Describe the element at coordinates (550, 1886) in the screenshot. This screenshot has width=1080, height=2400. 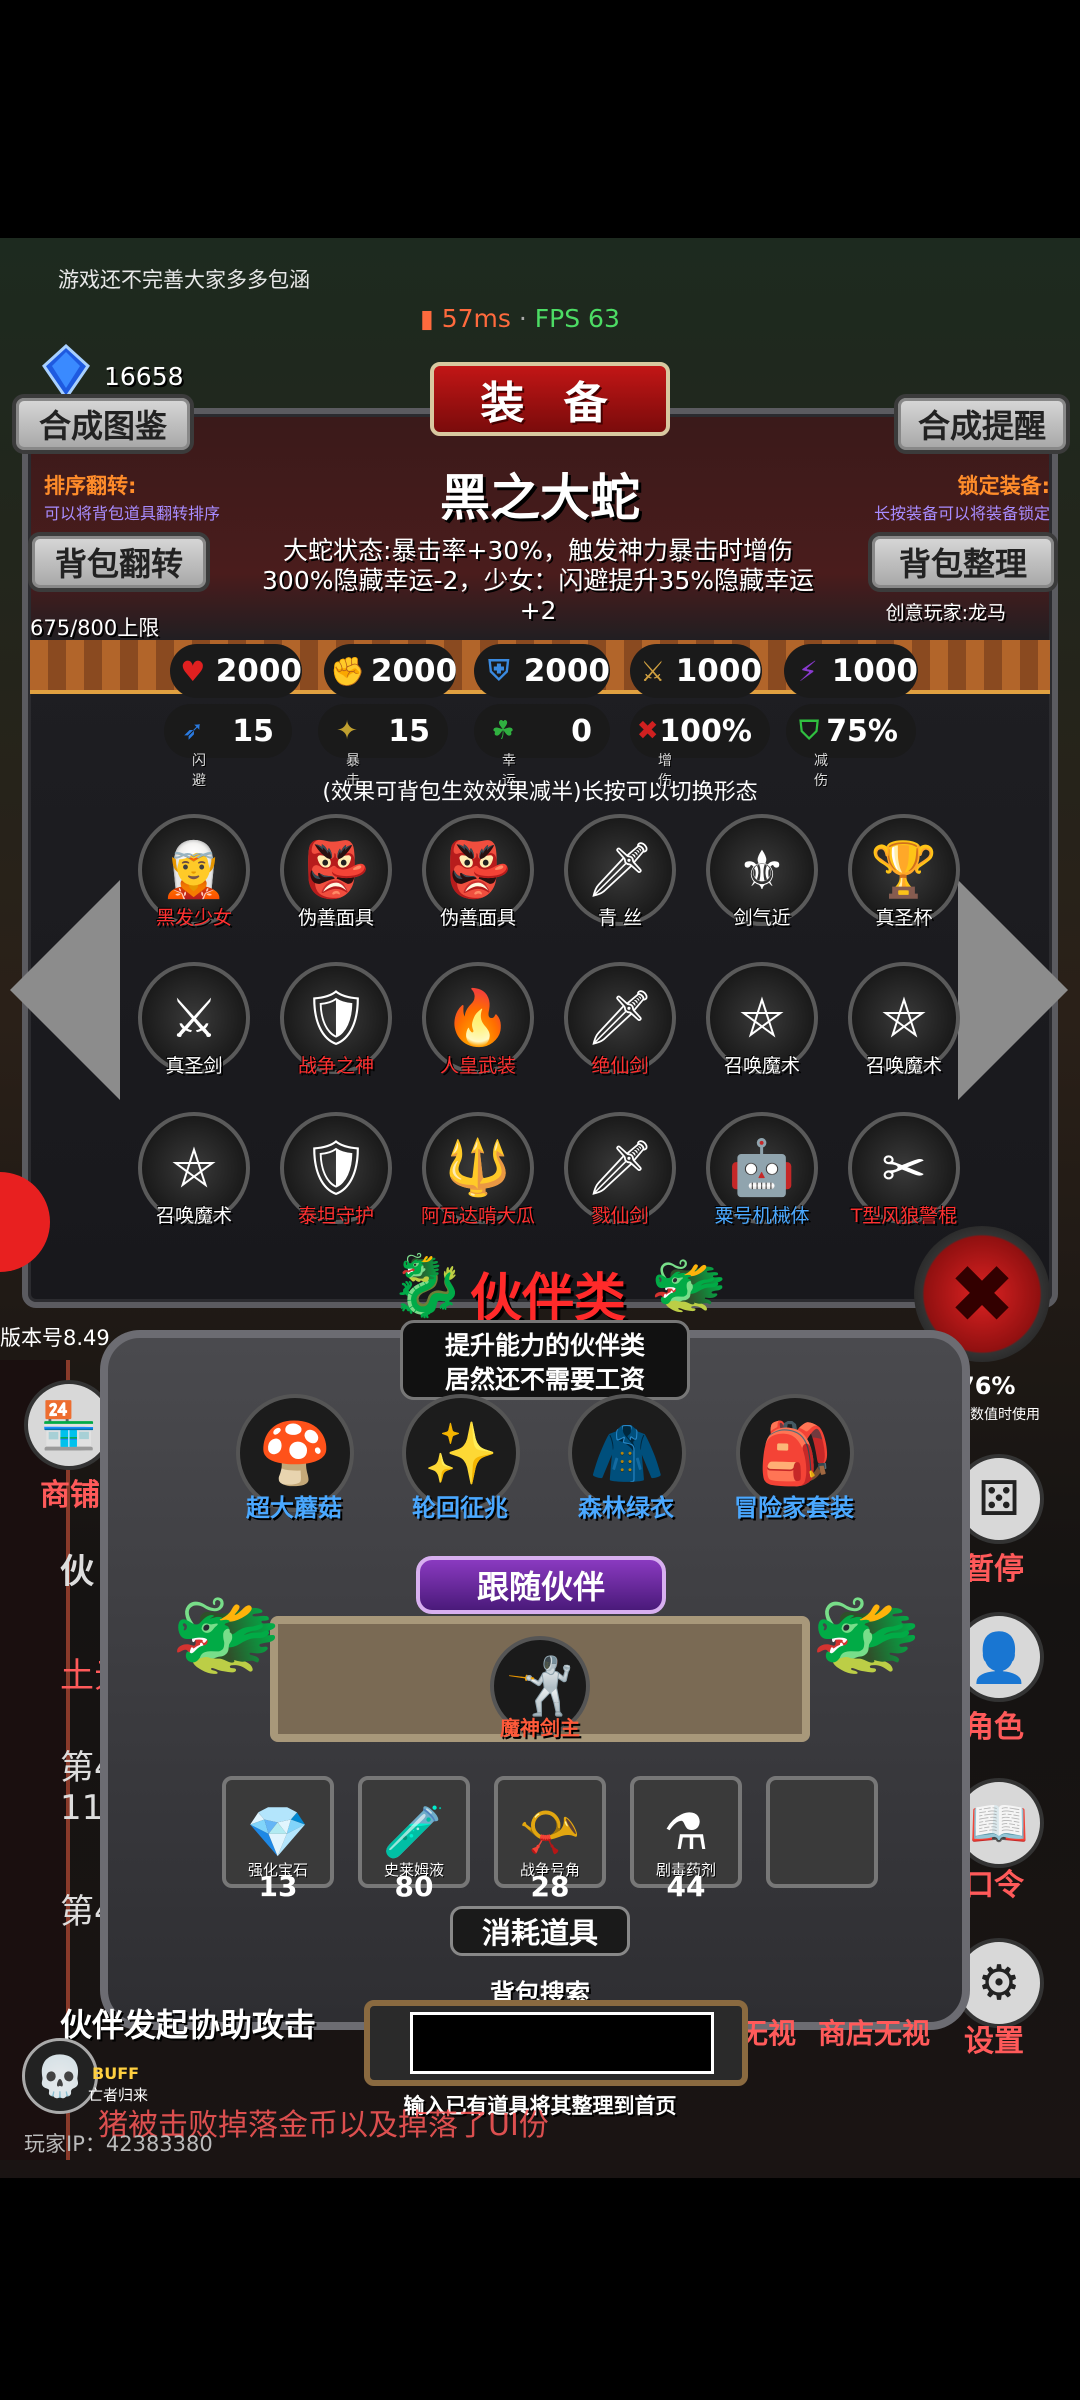
I see `consumable-count: 28` at that location.